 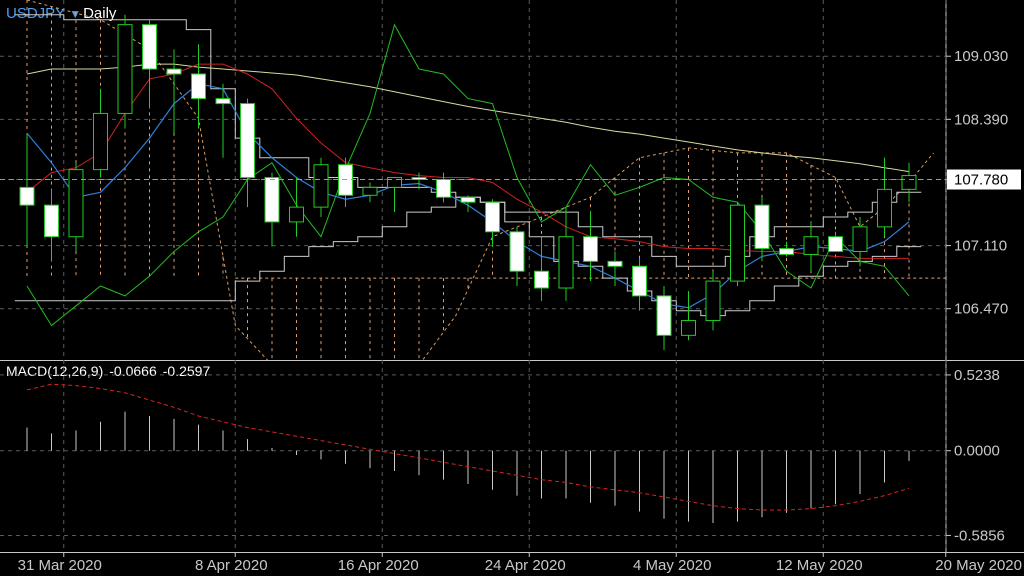 What do you see at coordinates (979, 535) in the screenshot?
I see `macd-axis-label: -0.5856` at bounding box center [979, 535].